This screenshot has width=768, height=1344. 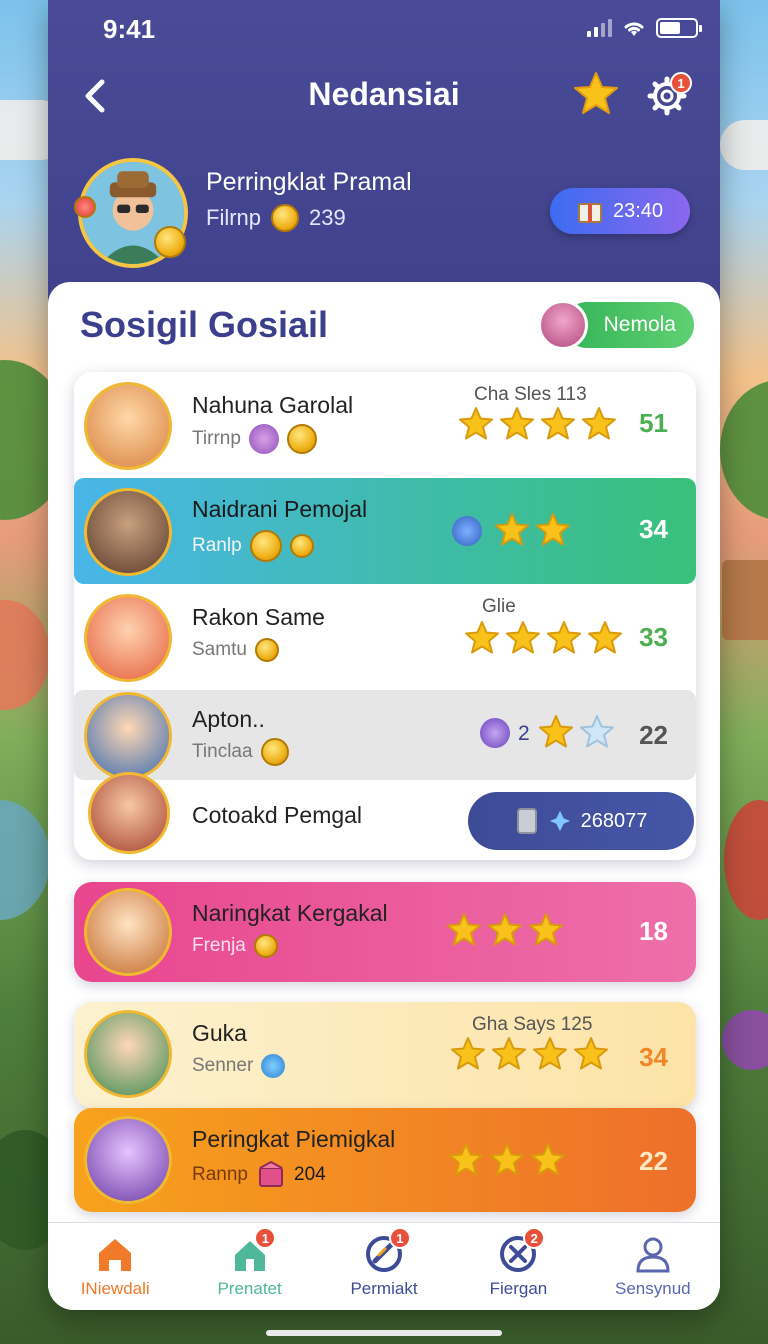 What do you see at coordinates (385, 735) in the screenshot?
I see `leaderboard-row: Apton.. Tinclaa 2 22` at bounding box center [385, 735].